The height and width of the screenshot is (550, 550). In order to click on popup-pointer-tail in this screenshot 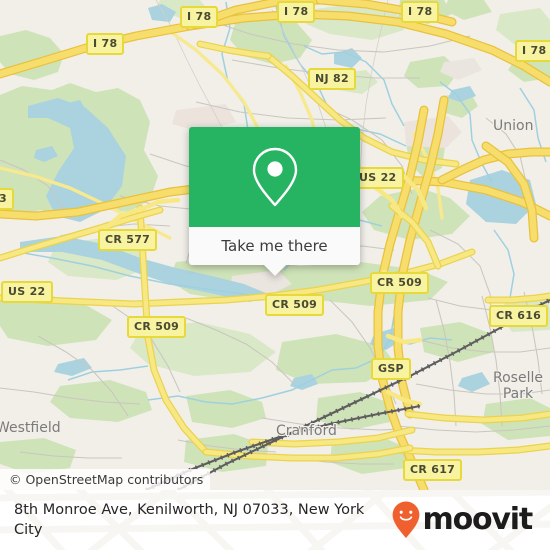, I will do `click(274, 270)`.